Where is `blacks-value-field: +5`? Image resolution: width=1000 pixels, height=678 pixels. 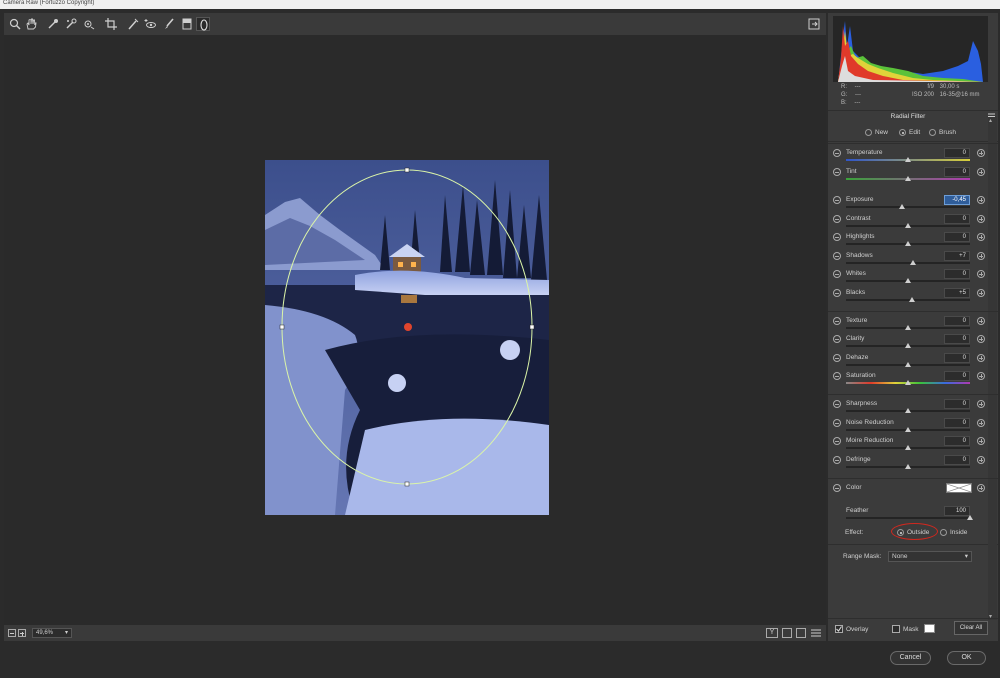
blacks-value-field: +5 is located at coordinates (957, 293).